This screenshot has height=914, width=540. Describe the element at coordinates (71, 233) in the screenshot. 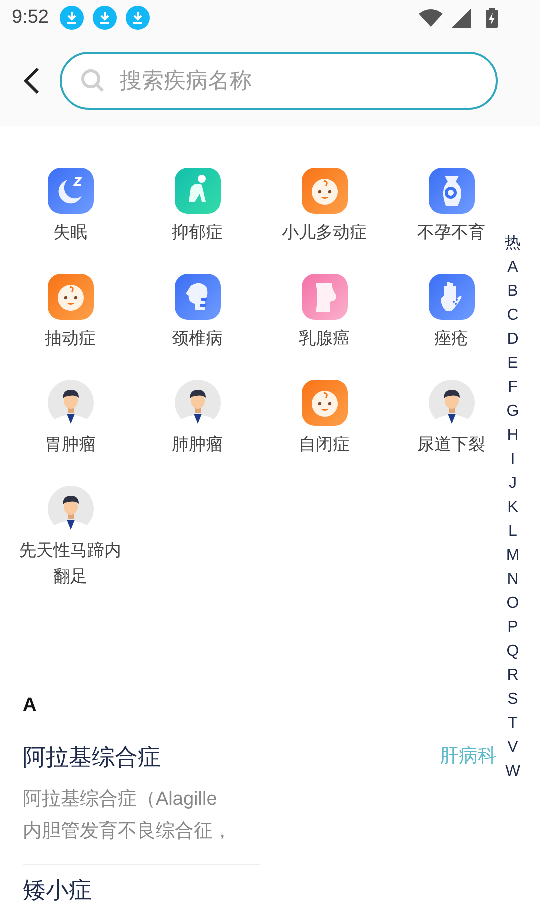

I see `disease-name: 失眠` at that location.